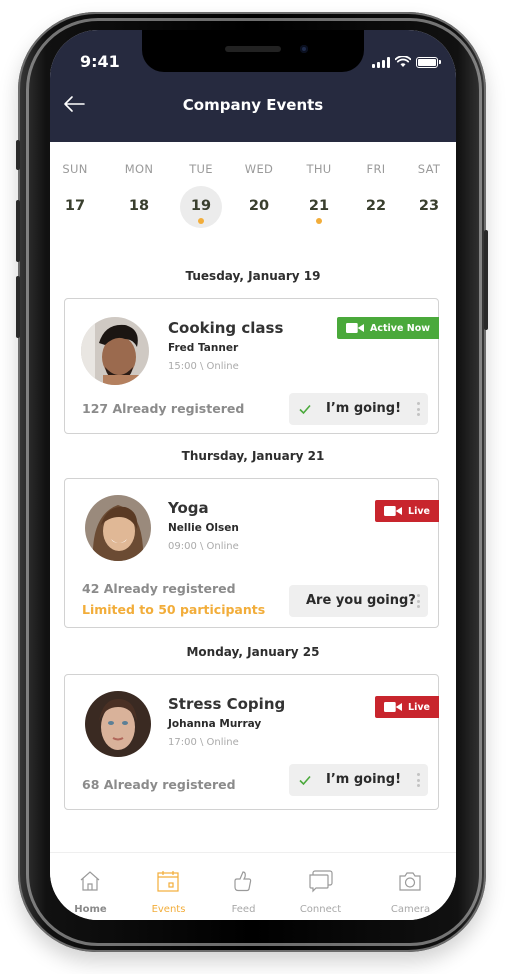 This screenshot has width=518, height=974. What do you see at coordinates (18, 155) in the screenshot?
I see `mute-switch` at bounding box center [18, 155].